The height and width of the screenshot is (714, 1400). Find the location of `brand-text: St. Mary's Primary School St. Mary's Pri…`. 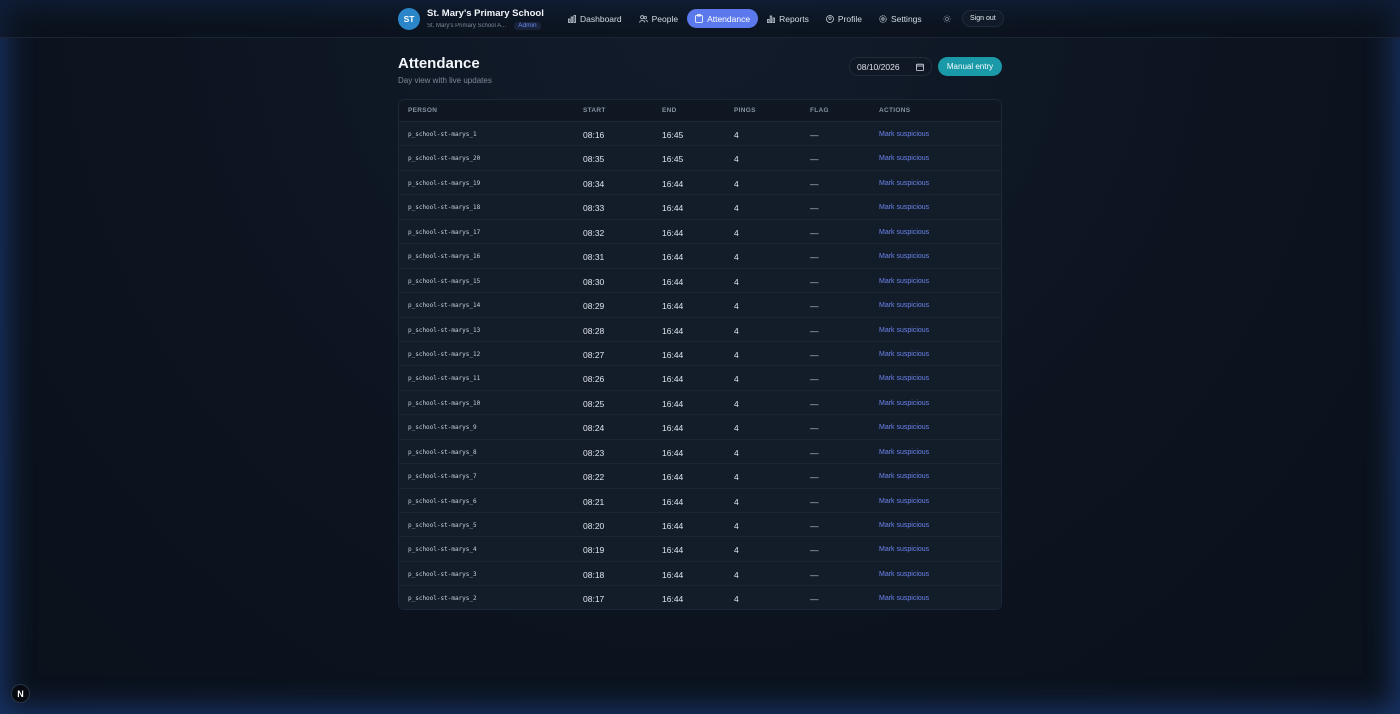

brand-text: St. Mary's Primary School St. Mary's Pri… is located at coordinates (485, 19).